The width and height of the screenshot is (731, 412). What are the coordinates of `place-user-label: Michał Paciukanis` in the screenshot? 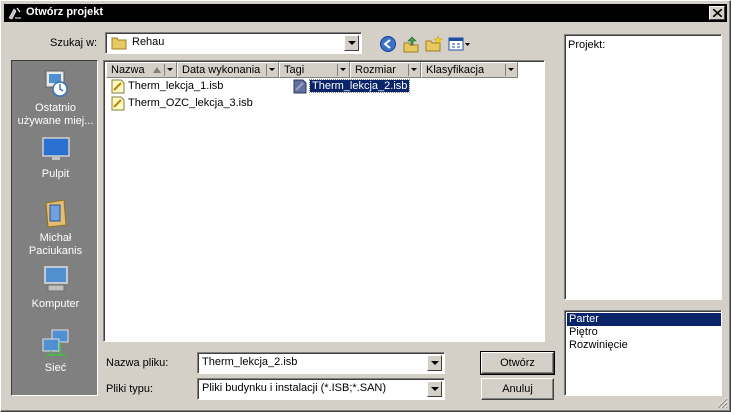 It's located at (55, 244).